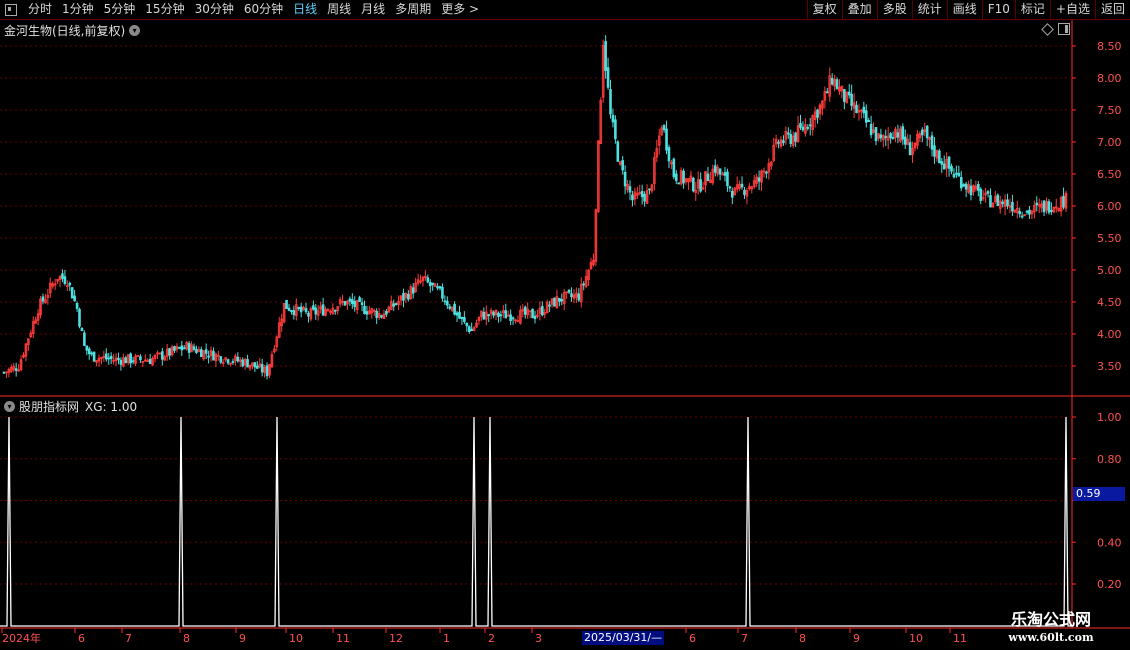 Image resolution: width=1130 pixels, height=650 pixels. I want to click on x-tick-label: 10, so click(296, 638).